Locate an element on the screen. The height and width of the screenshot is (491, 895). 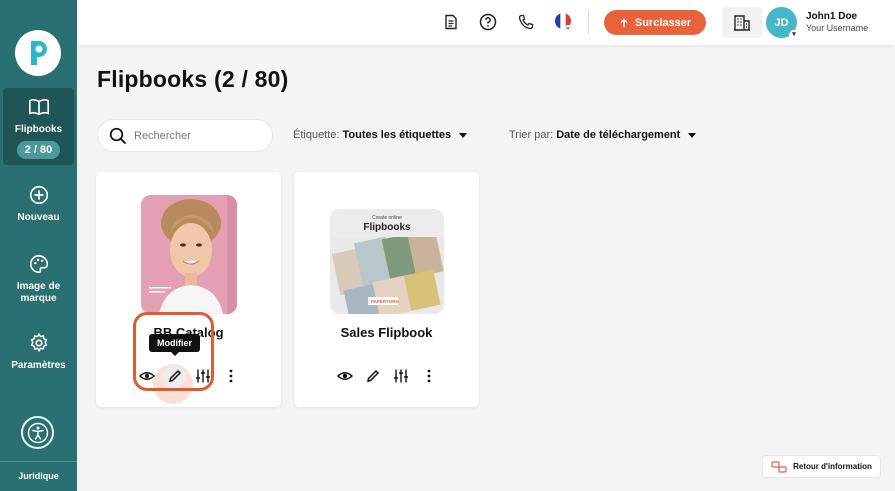
cover-brand: PAPERTURN is located at coordinates (385, 301).